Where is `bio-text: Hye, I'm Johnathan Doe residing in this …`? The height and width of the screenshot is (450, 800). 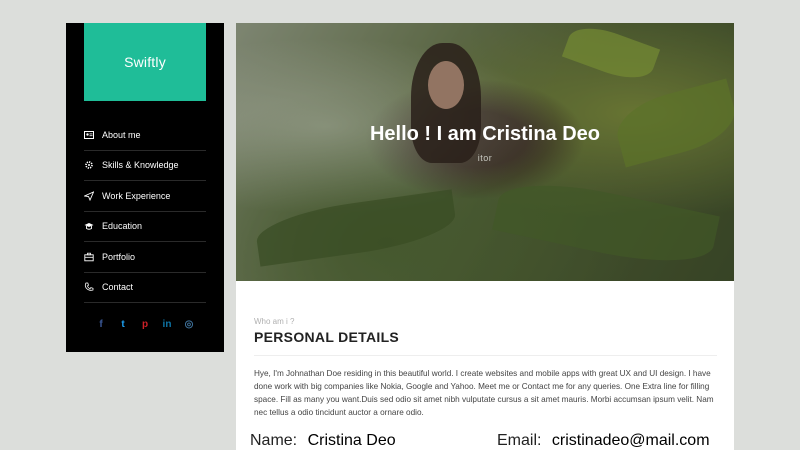 bio-text: Hye, I'm Johnathan Doe residing in this … is located at coordinates (484, 393).